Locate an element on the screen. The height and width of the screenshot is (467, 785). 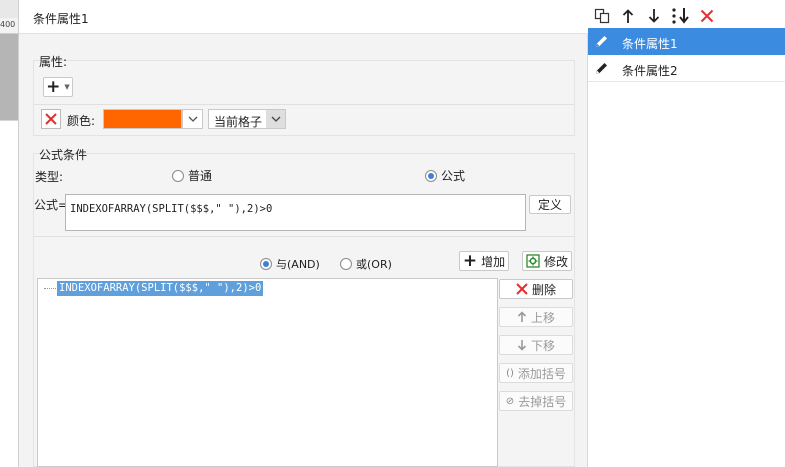
dropdown-arrow-icon: ▼ is located at coordinates (67, 87).